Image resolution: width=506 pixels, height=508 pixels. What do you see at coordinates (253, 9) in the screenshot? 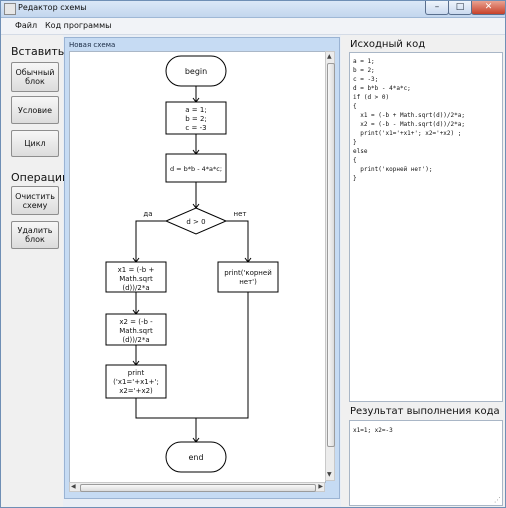
I see `title-bar: Редактор схемы – □ ✕` at bounding box center [253, 9].